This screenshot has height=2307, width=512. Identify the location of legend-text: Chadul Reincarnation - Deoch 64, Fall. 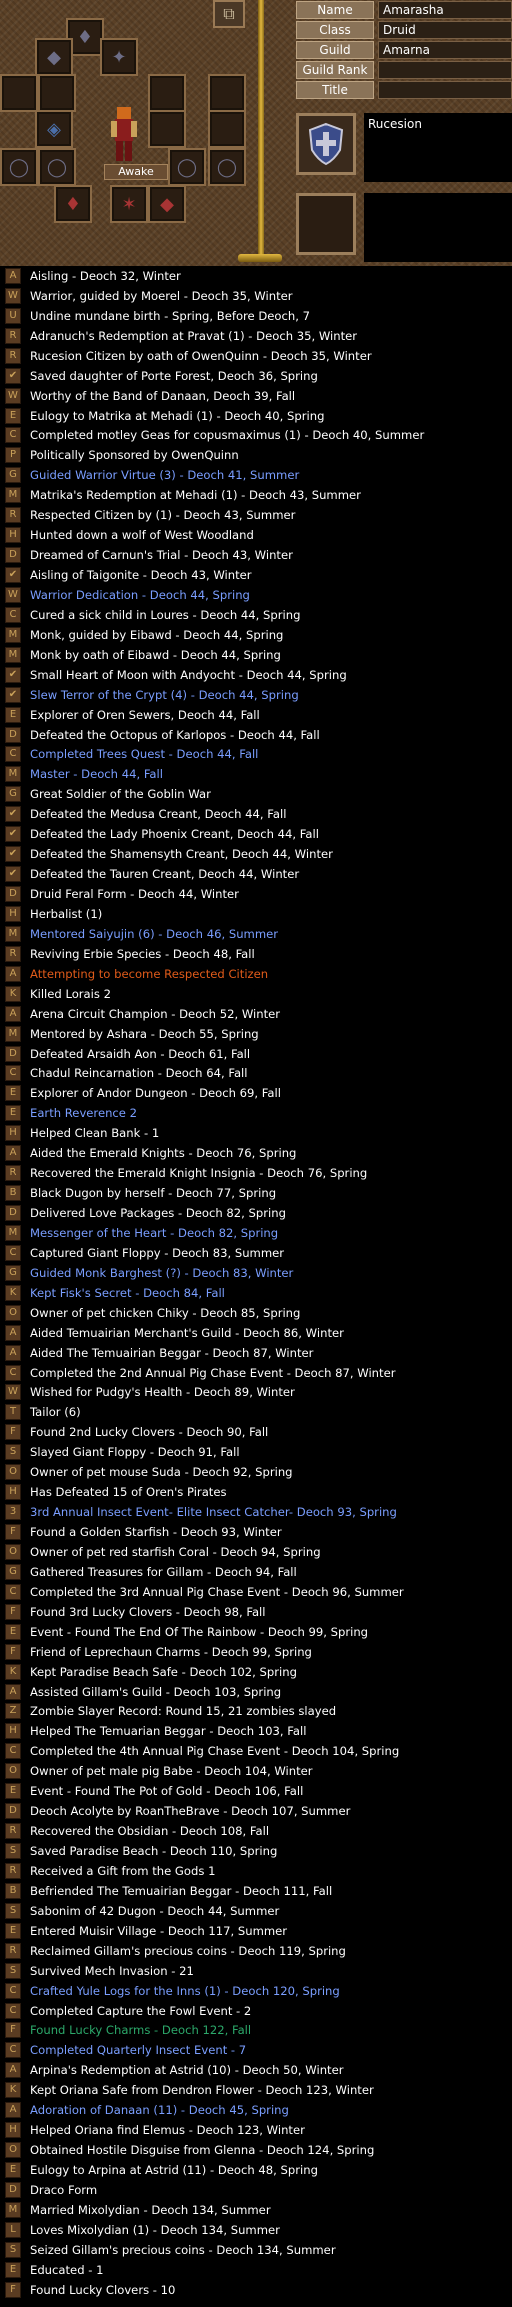
(139, 1073).